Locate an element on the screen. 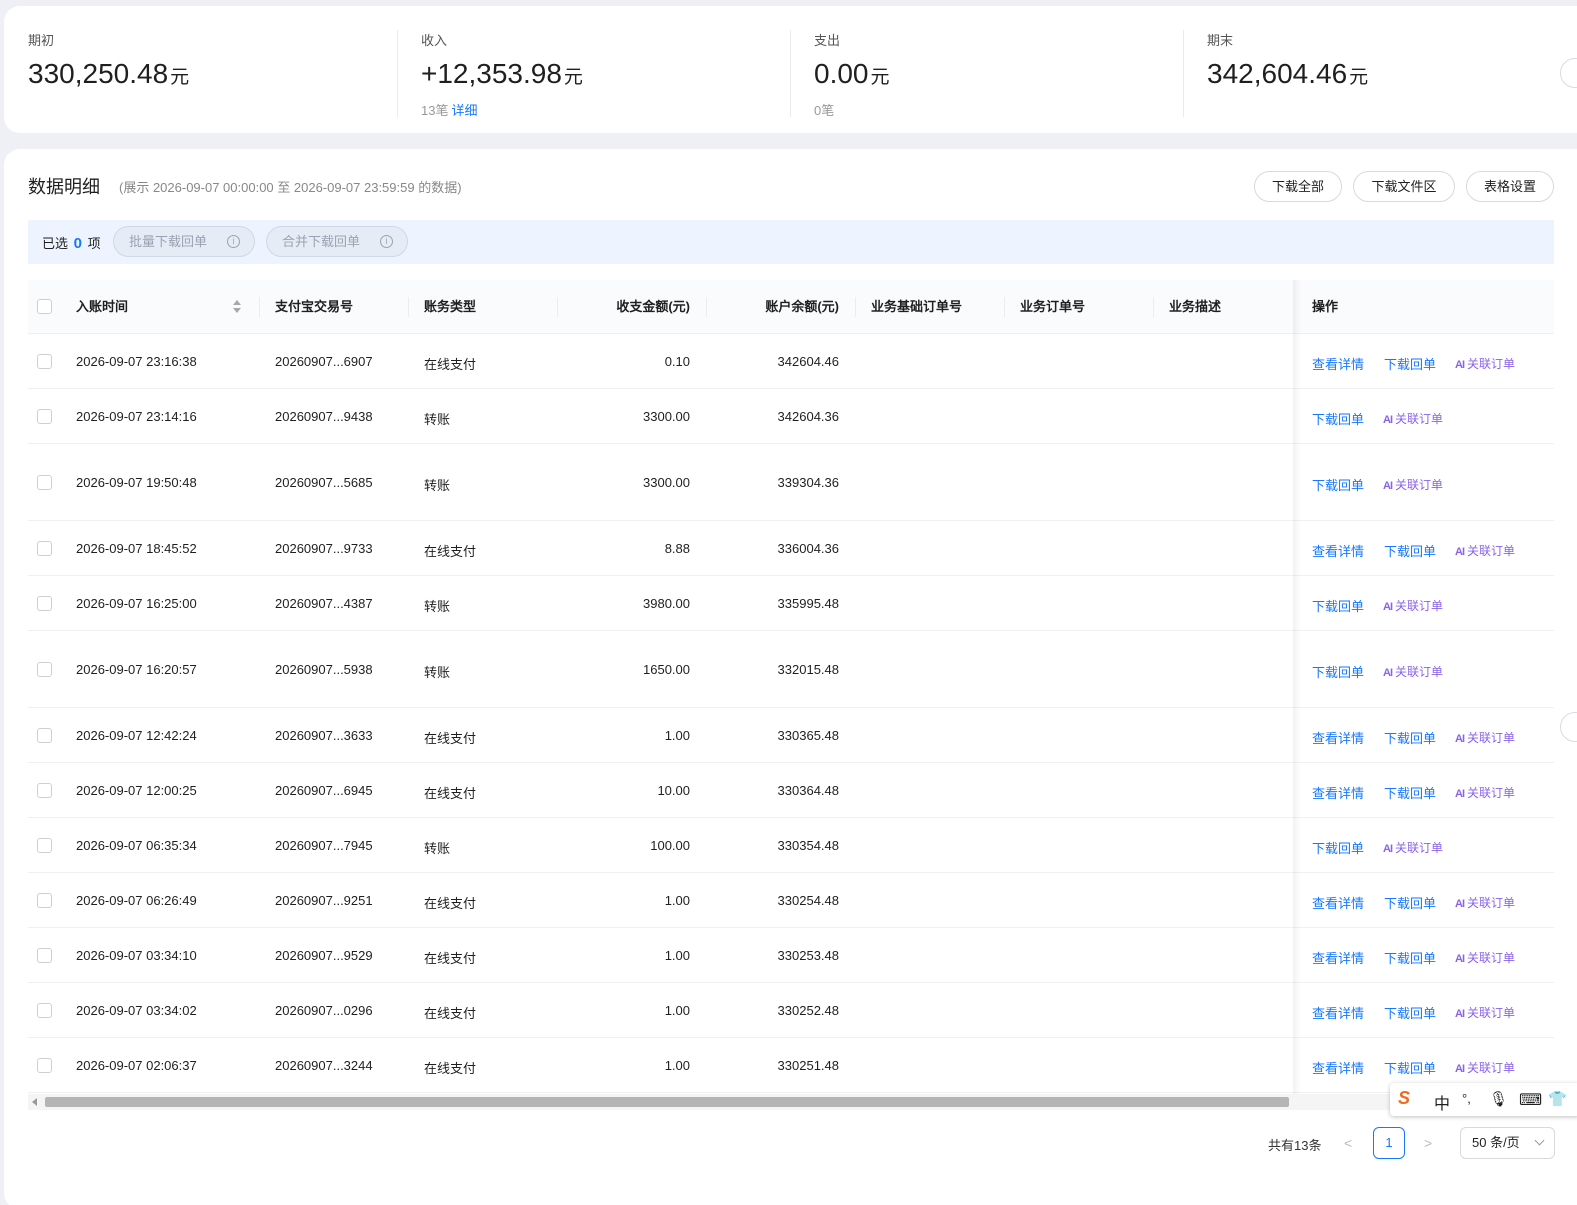 Image resolution: width=1577 pixels, height=1205 pixels. sort-icon is located at coordinates (237, 307).